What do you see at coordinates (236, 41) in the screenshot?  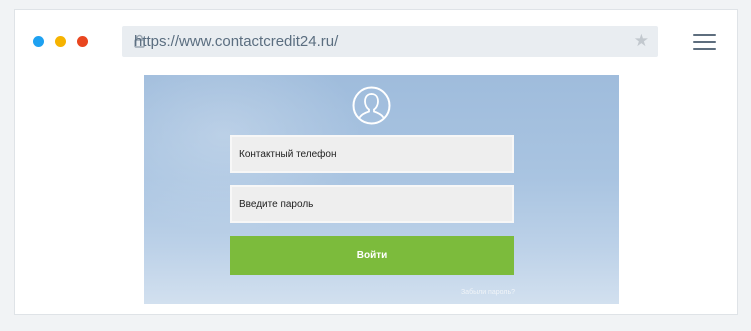 I see `url-text: https://www.contactcredit24.ru/` at bounding box center [236, 41].